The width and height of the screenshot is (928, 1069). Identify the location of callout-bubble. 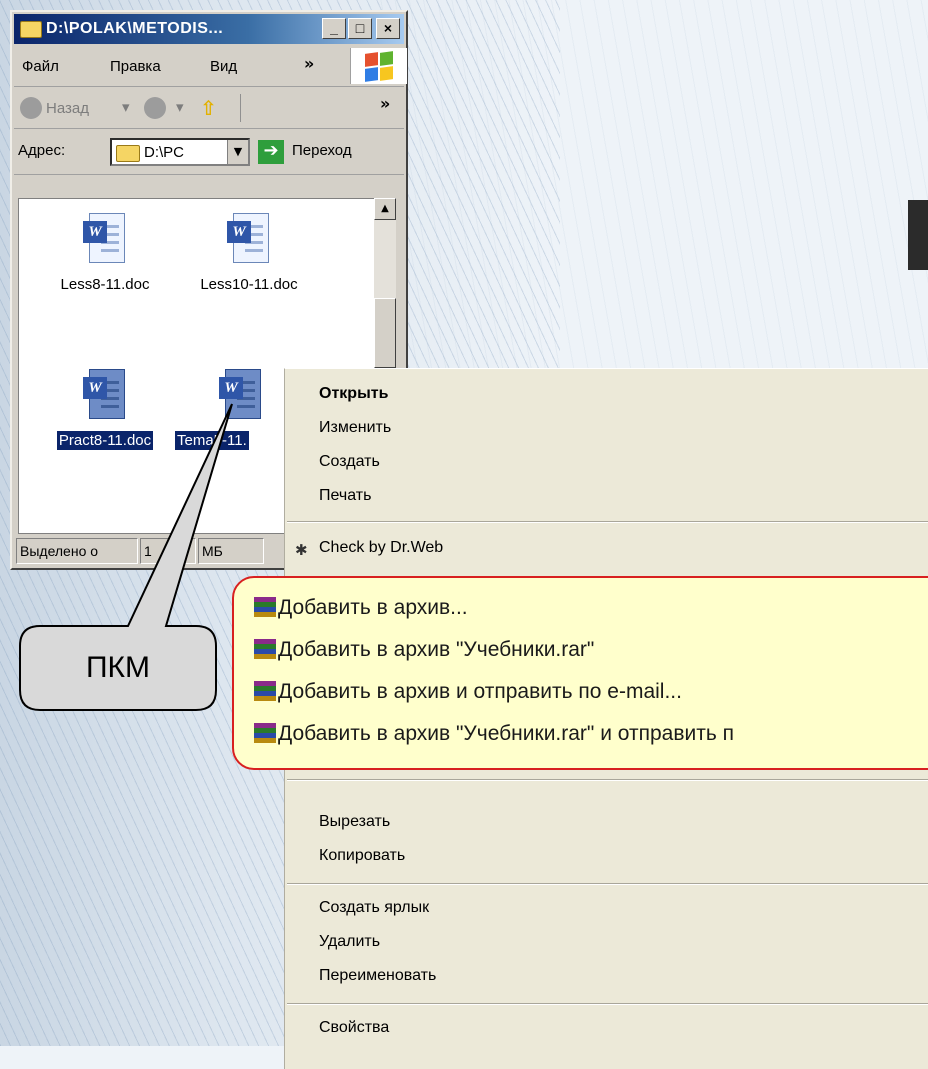
(126, 557).